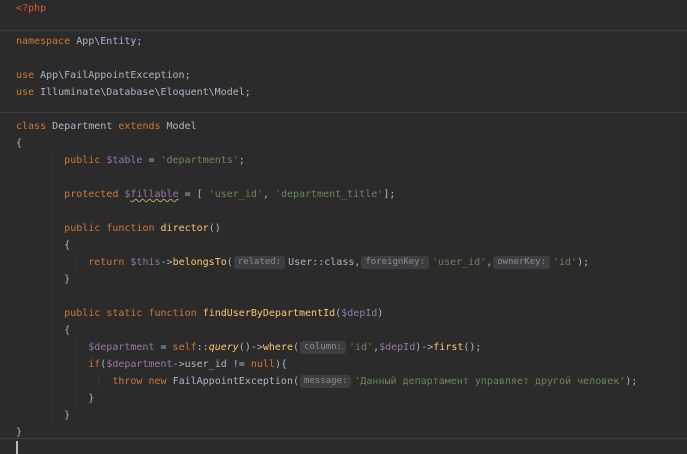 Image resolution: width=687 pixels, height=454 pixels. What do you see at coordinates (324, 262) in the screenshot?
I see `class-reference: User::class,` at bounding box center [324, 262].